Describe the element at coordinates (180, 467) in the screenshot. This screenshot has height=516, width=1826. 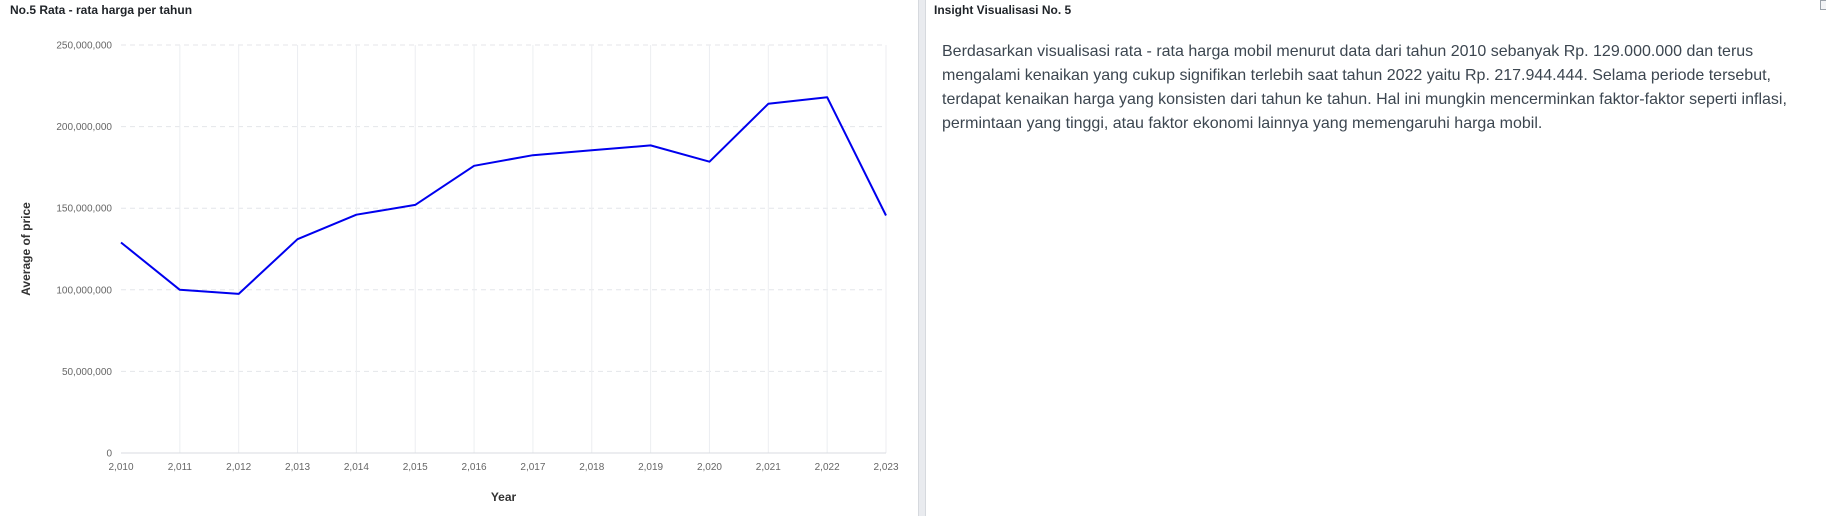
I see `x-tick-label: 2,011` at that location.